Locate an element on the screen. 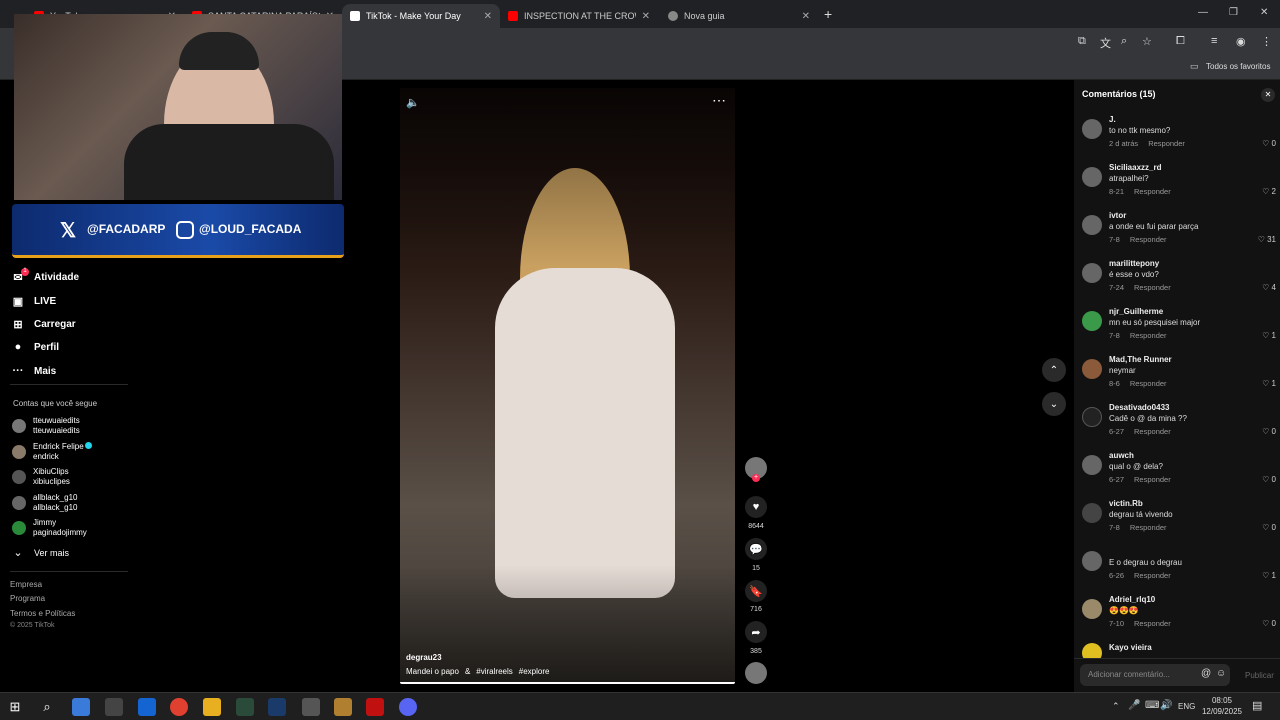 The width and height of the screenshot is (1280, 720). install-icon: ⧉ is located at coordinates (1082, 41).